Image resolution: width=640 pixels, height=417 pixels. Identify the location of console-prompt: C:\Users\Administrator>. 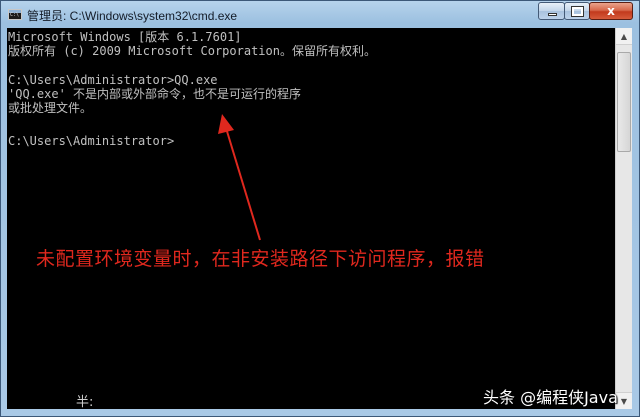
(91, 141).